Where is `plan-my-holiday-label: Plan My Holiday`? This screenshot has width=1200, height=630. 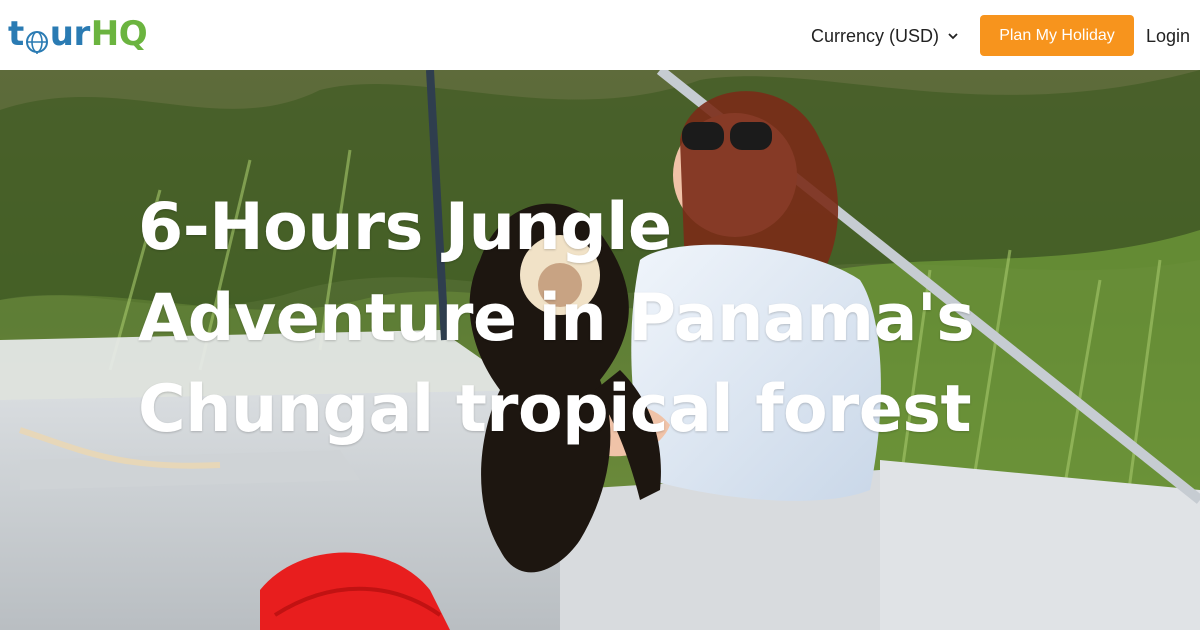
plan-my-holiday-label: Plan My Holiday is located at coordinates (1057, 35).